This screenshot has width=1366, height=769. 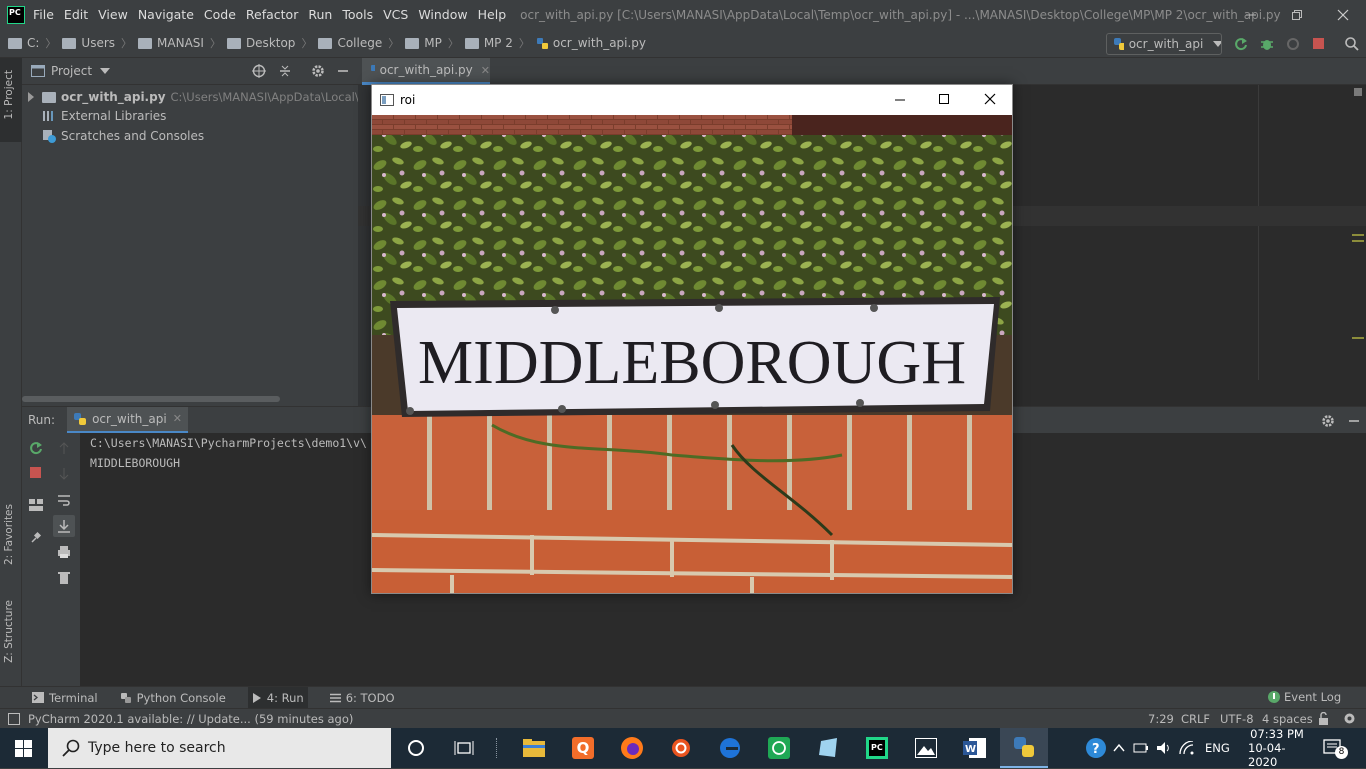 I want to click on breadcrumb-desktop: Desktop, so click(x=260, y=43).